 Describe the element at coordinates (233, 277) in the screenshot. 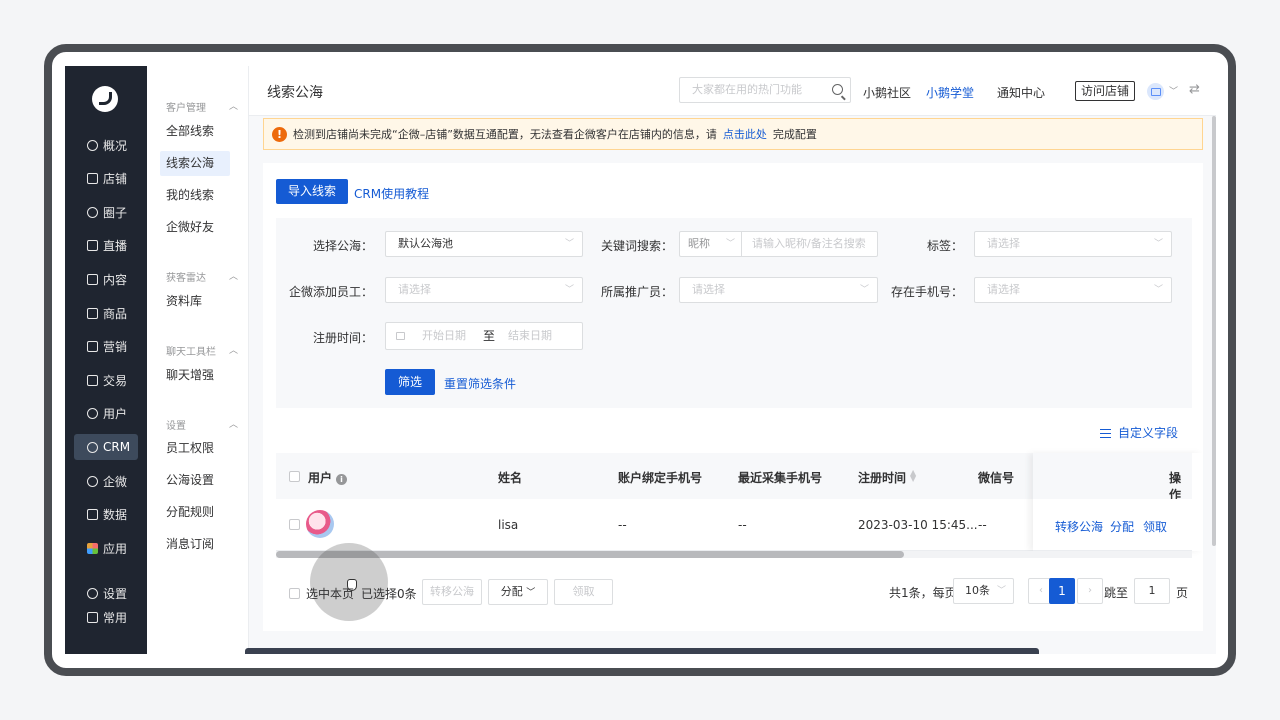

I see `chevron-up-icon: ︿` at that location.